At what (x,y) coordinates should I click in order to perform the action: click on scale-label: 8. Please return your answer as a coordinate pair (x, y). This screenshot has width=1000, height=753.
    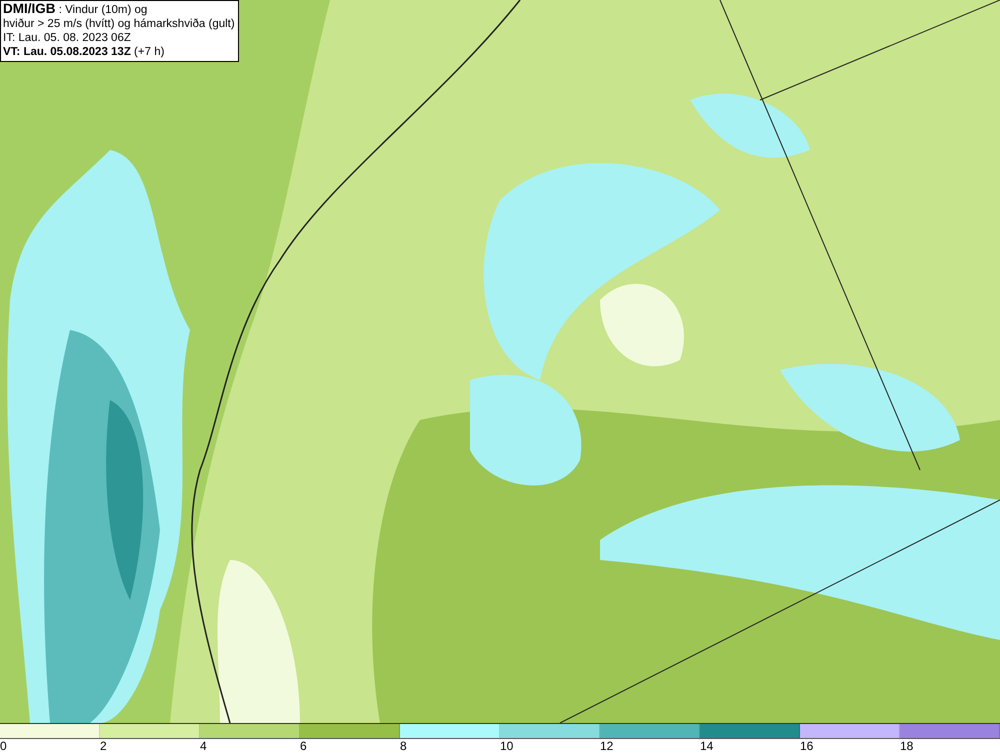
    Looking at the image, I should click on (403, 746).